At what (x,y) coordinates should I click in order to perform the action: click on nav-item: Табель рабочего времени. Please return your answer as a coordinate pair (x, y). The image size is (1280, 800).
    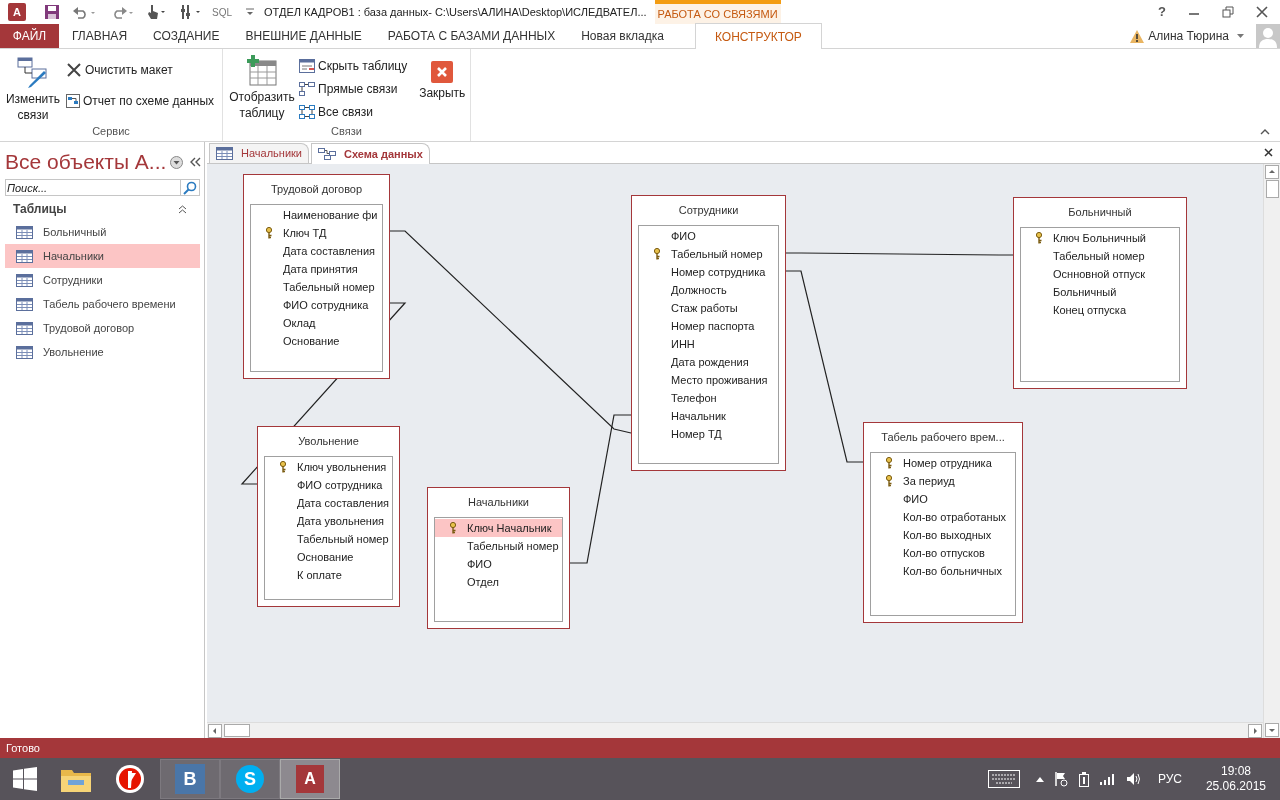
    Looking at the image, I should click on (102, 304).